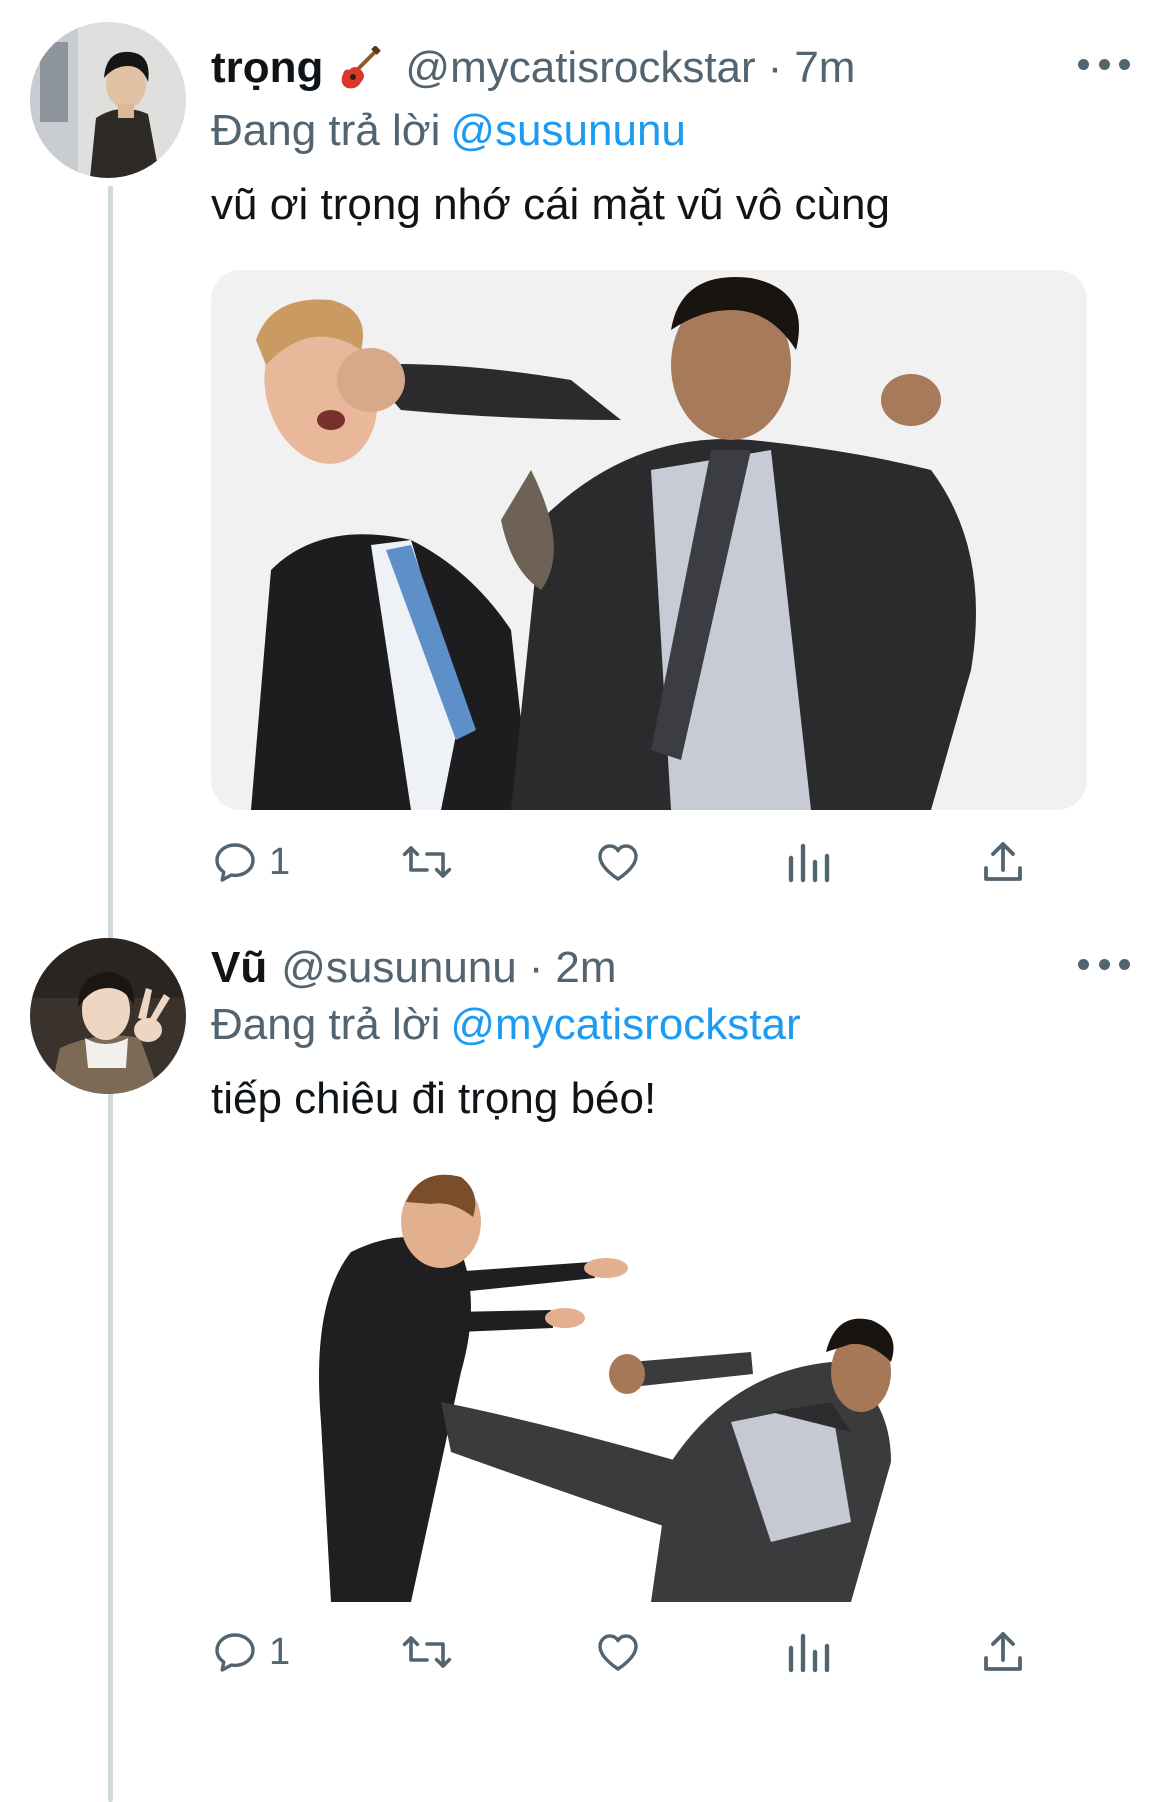 This screenshot has height=1802, width=1170. Describe the element at coordinates (399, 968) in the screenshot. I see `username-handle: @susununu` at that location.